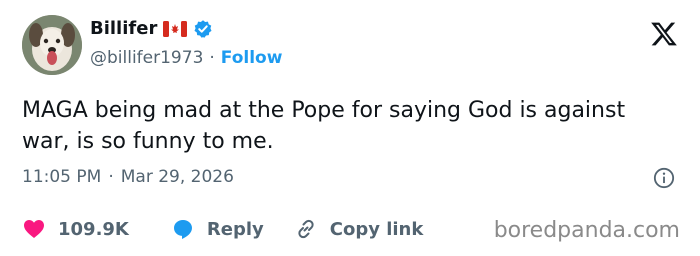 This screenshot has width=700, height=256. I want to click on author-handle: @billifer1973, so click(146, 58).